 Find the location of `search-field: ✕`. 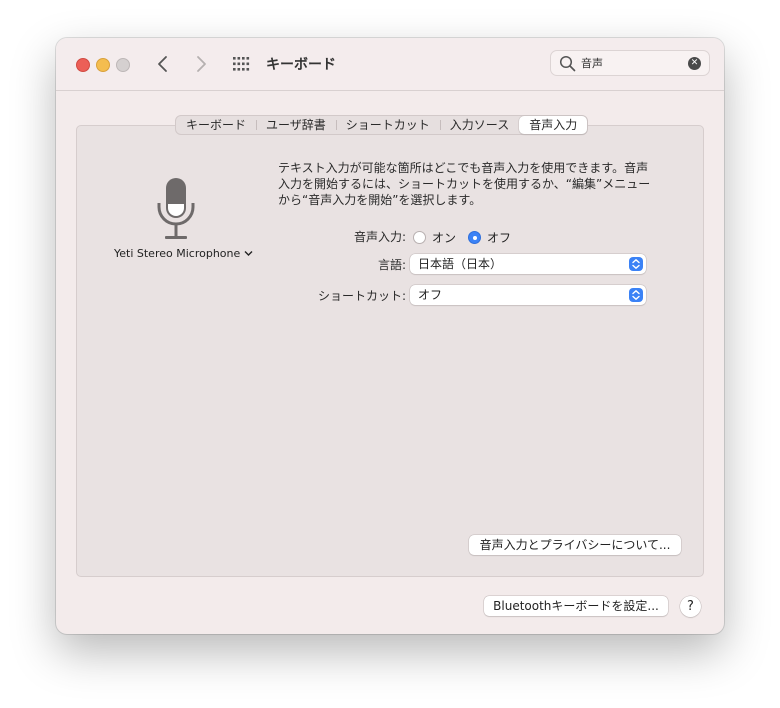

search-field: ✕ is located at coordinates (630, 63).